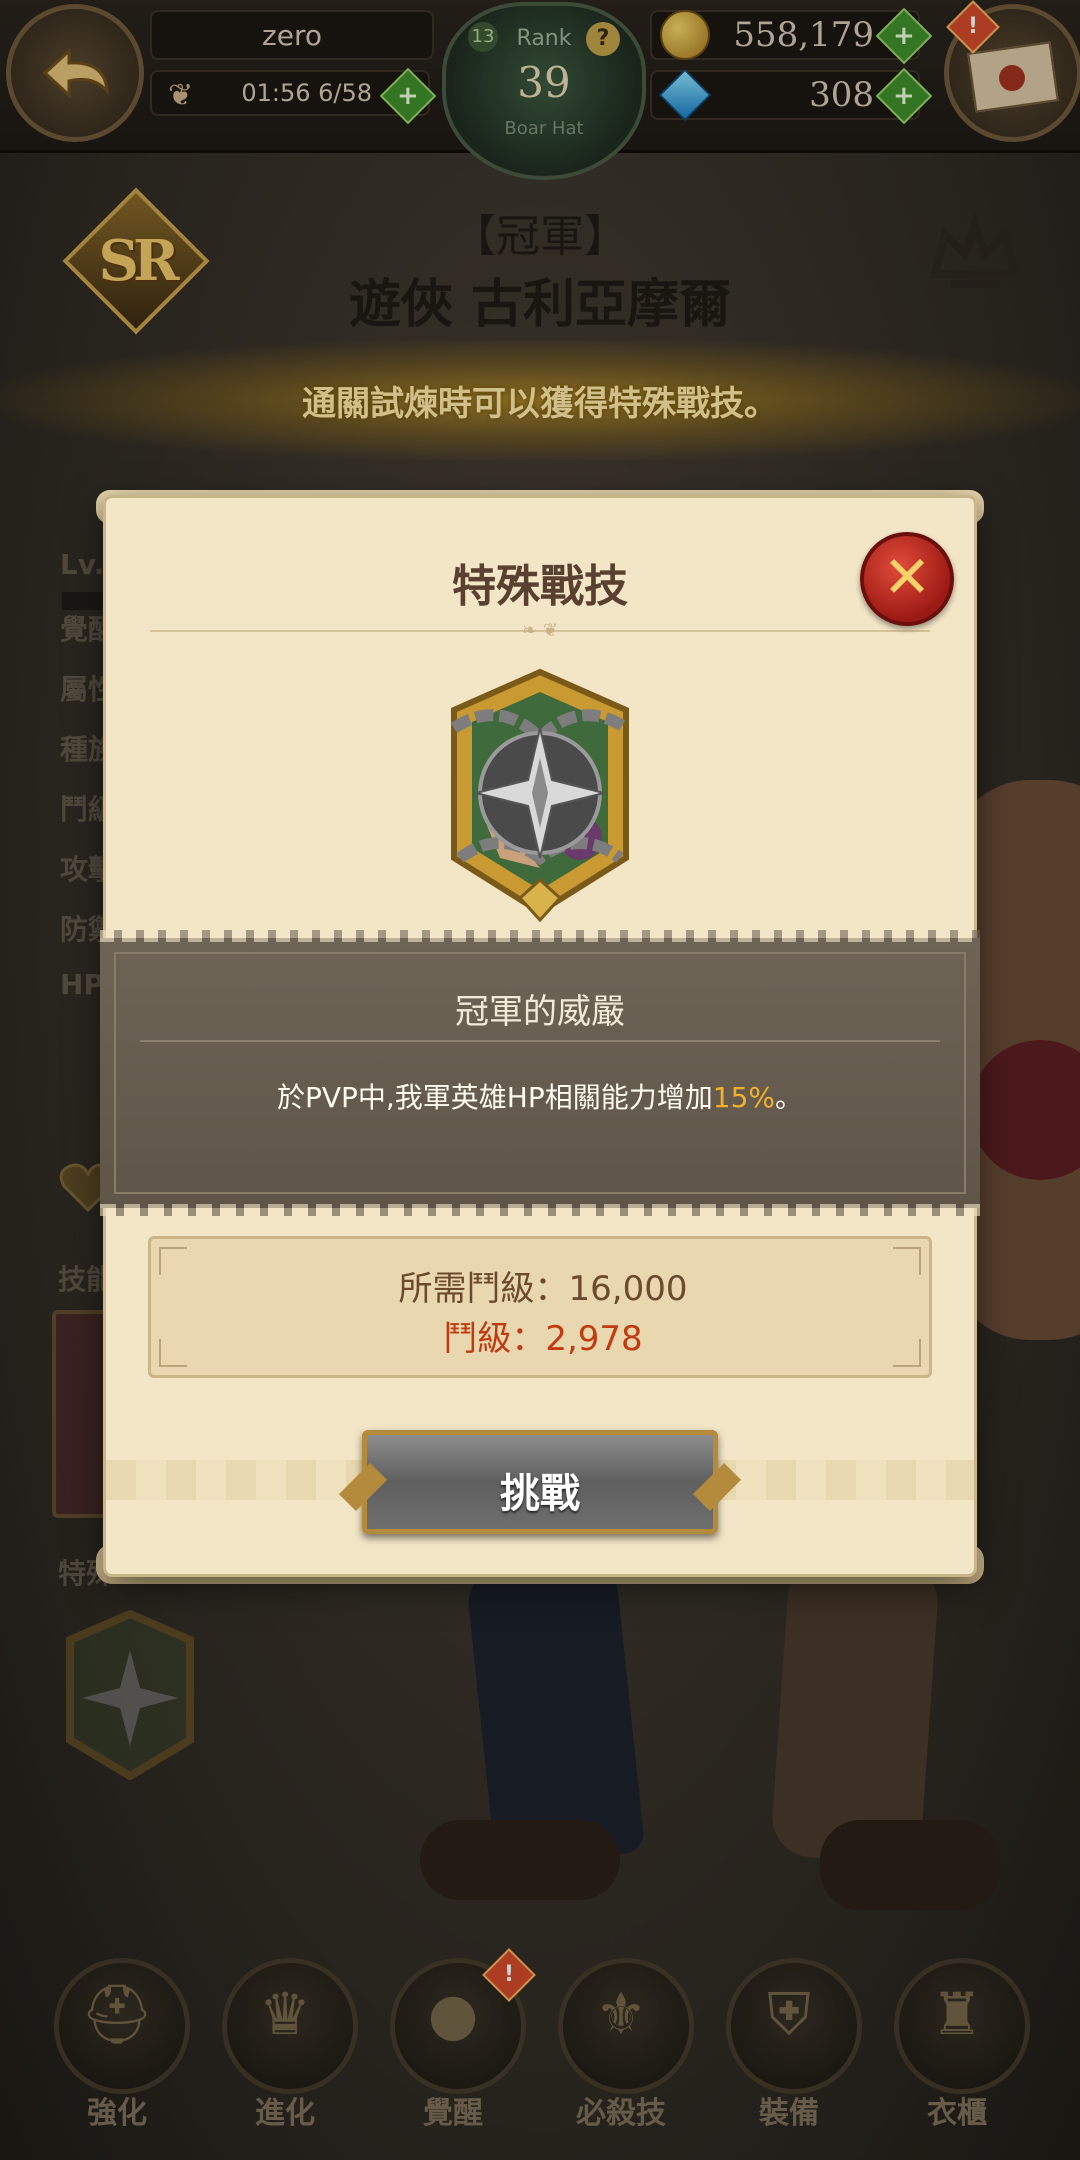 The width and height of the screenshot is (1080, 2160). I want to click on special-skill-emblem-icon, so click(540, 793).